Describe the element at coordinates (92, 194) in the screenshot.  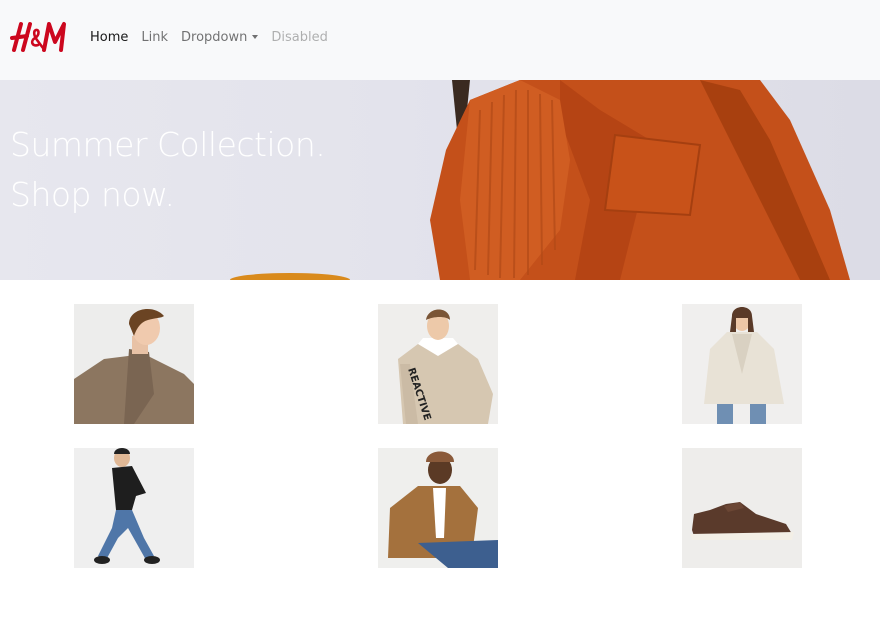
I see `hero-headline-line2: Shop now.` at that location.